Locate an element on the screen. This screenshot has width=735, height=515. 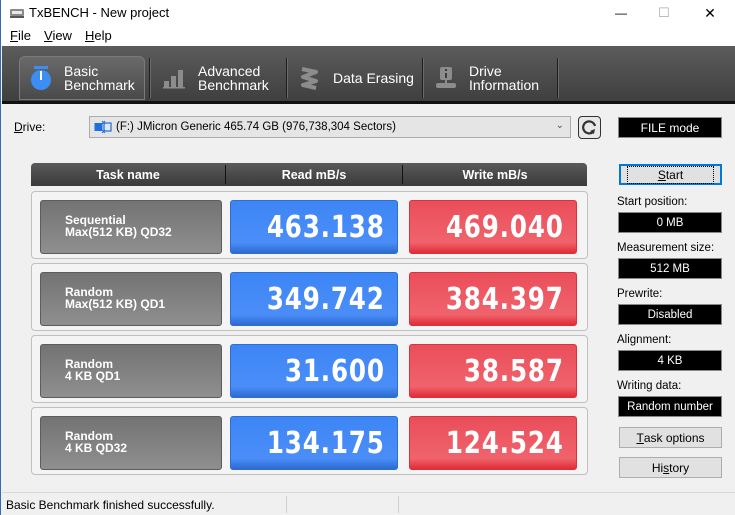
task-options-mnemonic: T is located at coordinates (640, 437).